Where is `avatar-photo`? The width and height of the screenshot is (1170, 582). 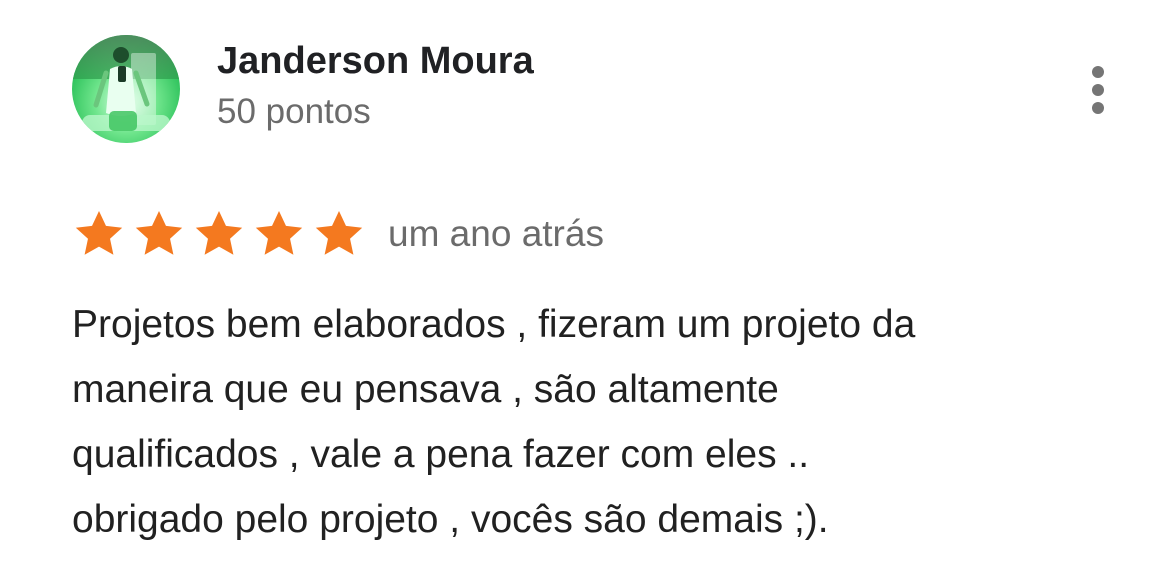 avatar-photo is located at coordinates (126, 89).